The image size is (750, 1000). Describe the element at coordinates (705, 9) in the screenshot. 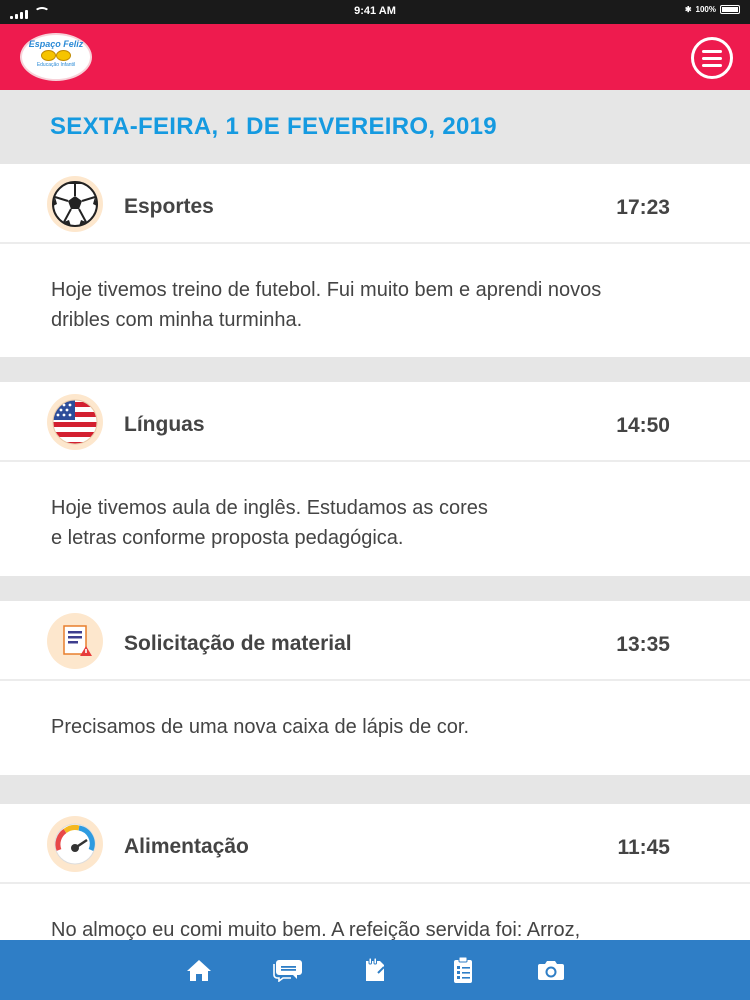

I see `battery-percent: 100%` at that location.